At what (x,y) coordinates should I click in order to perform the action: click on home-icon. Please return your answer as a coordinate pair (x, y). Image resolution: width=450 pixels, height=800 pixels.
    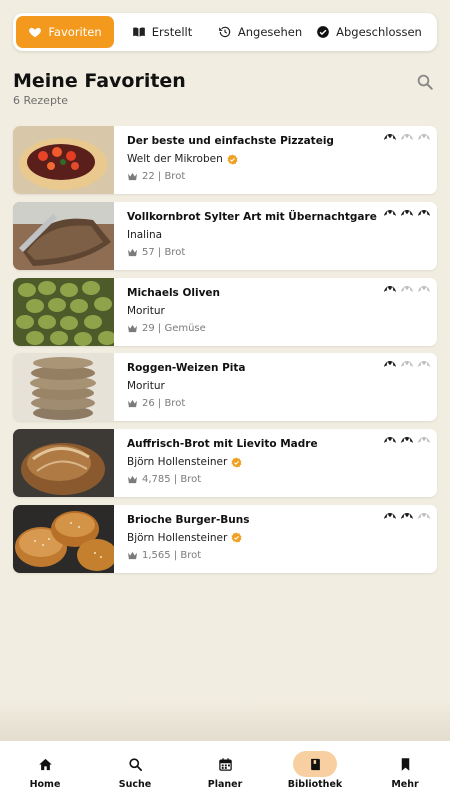
    Looking at the image, I should click on (45, 764).